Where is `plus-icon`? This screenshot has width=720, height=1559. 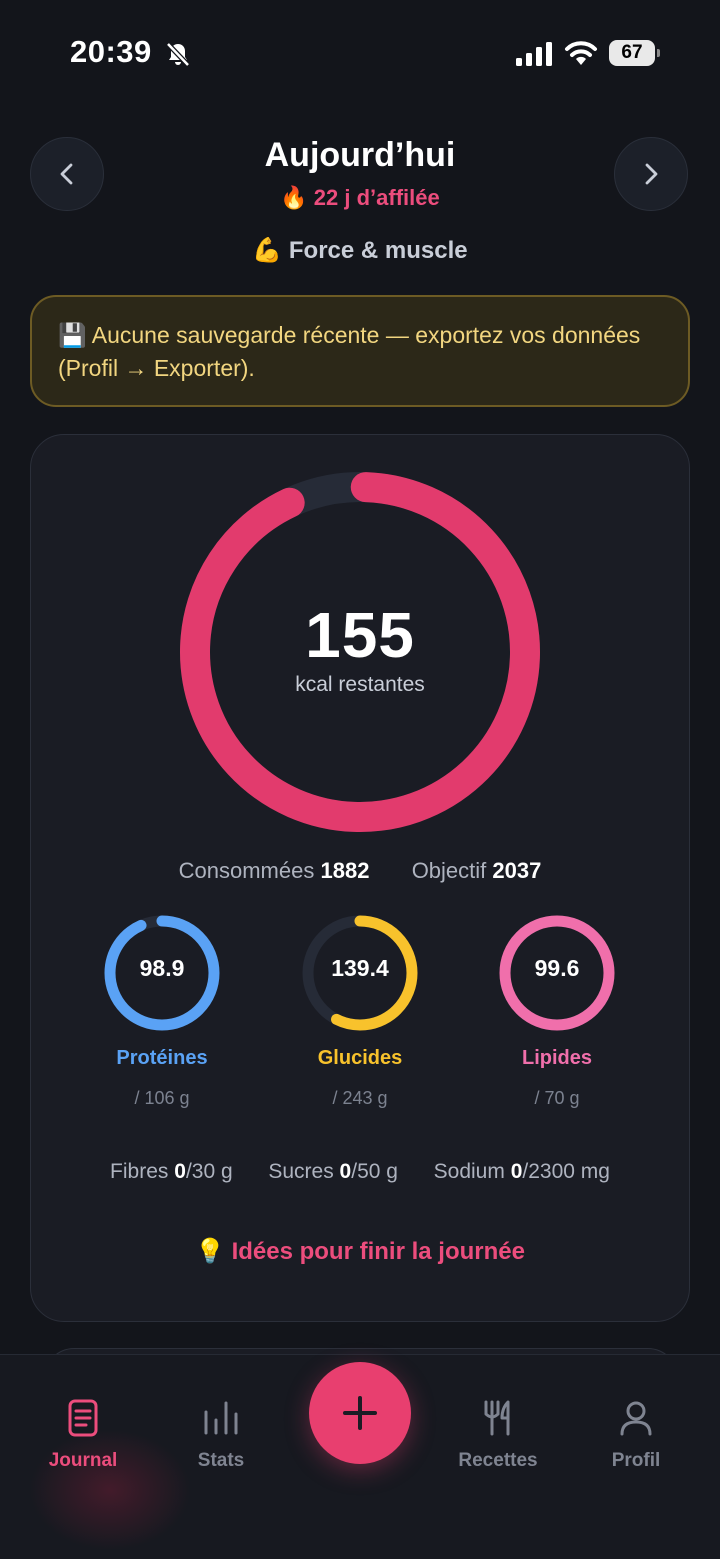
plus-icon is located at coordinates (360, 1413).